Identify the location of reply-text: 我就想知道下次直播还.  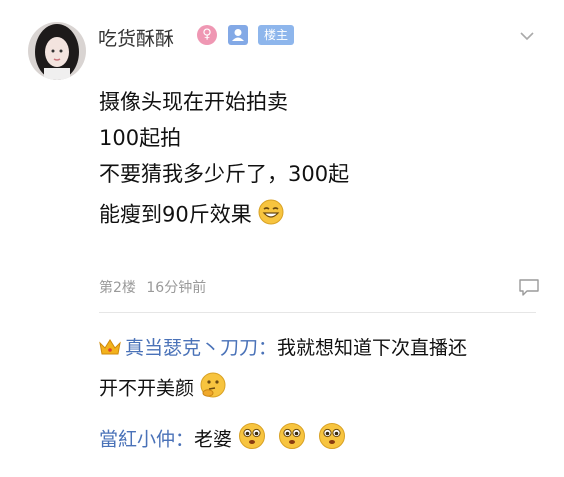
(372, 348).